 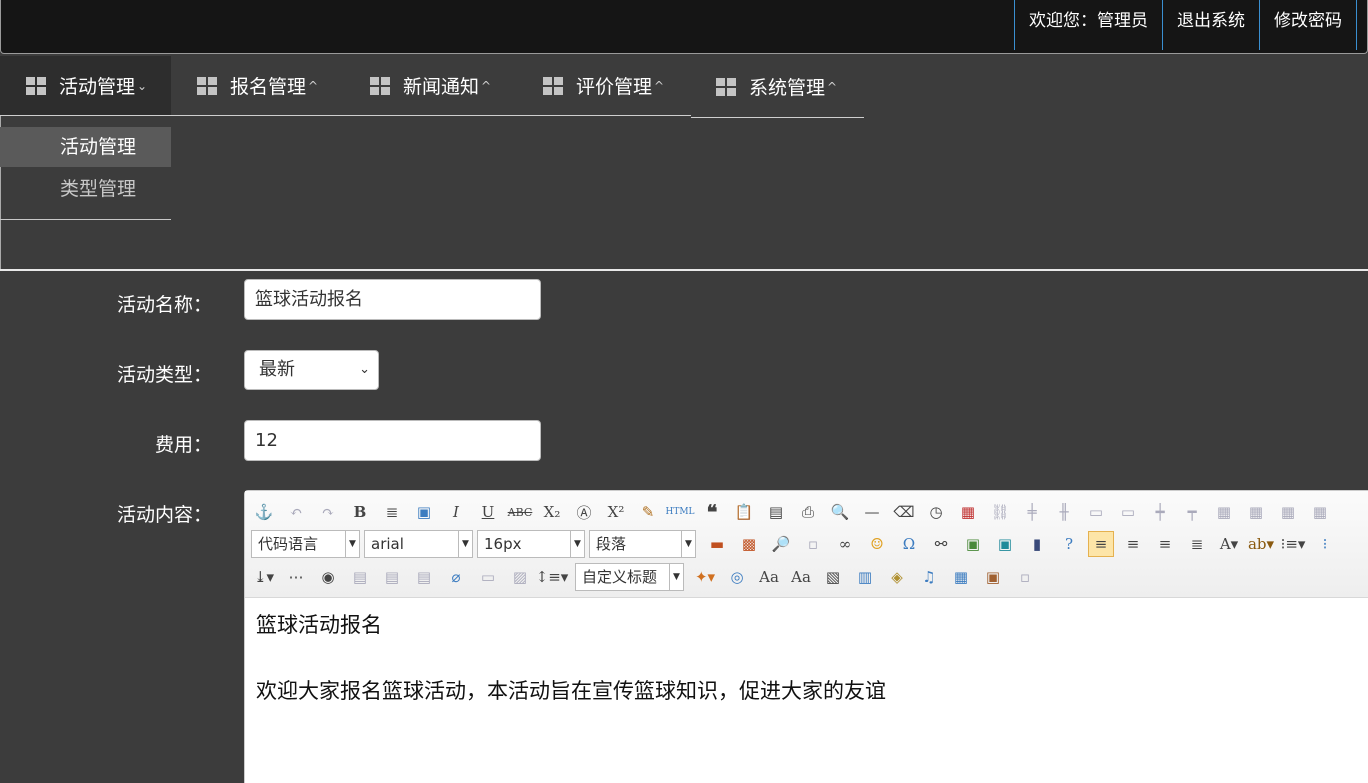 I want to click on align-right-icon: ≡, so click(x=1133, y=544).